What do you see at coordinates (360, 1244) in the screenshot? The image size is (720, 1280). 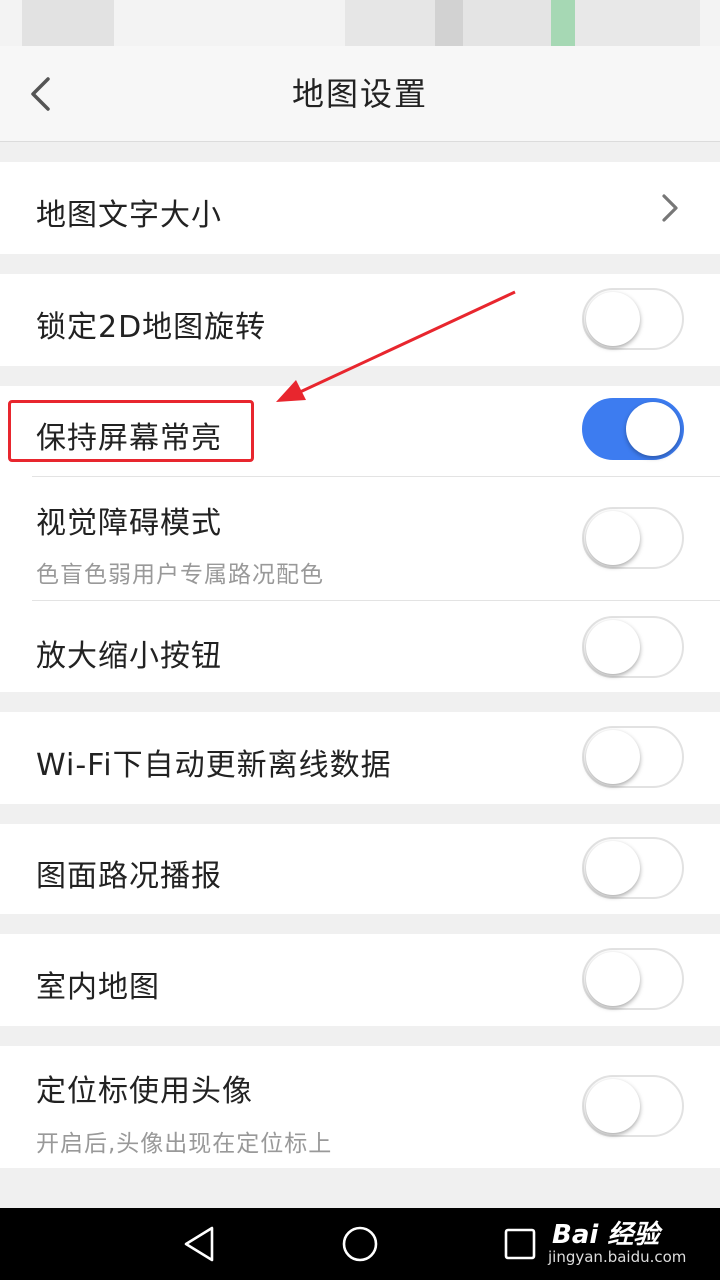 I see `home-circle-icon` at bounding box center [360, 1244].